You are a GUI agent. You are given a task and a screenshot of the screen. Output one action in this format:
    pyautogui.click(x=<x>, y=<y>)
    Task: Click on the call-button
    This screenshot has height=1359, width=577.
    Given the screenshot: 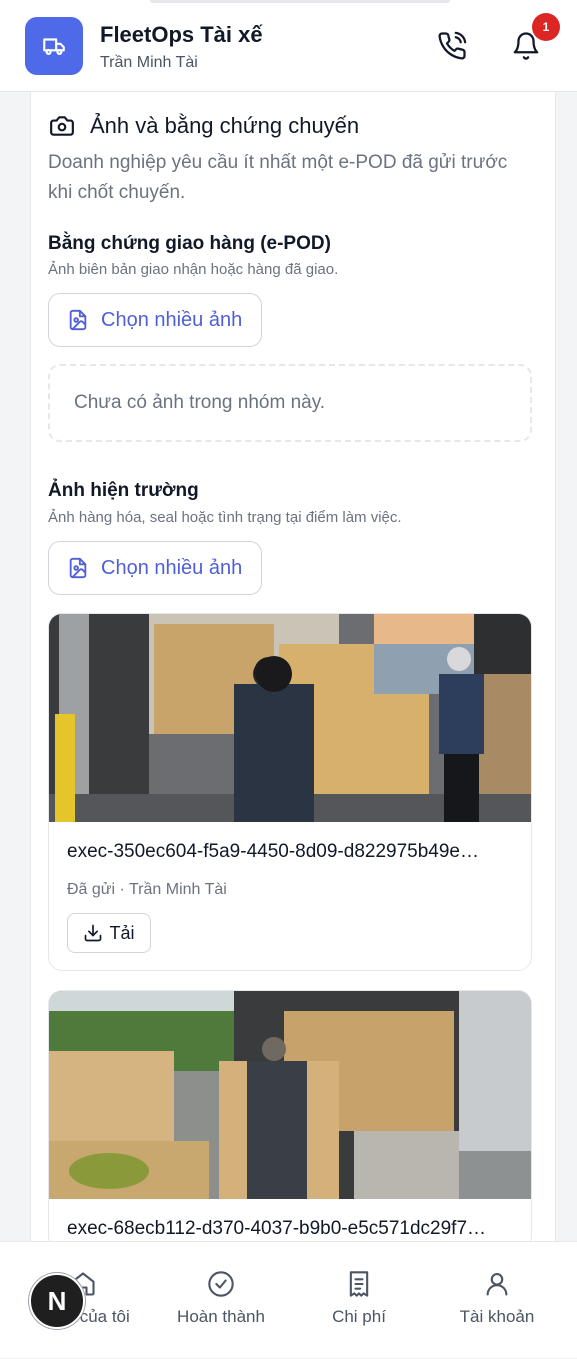 What is the action you would take?
    pyautogui.click(x=452, y=46)
    